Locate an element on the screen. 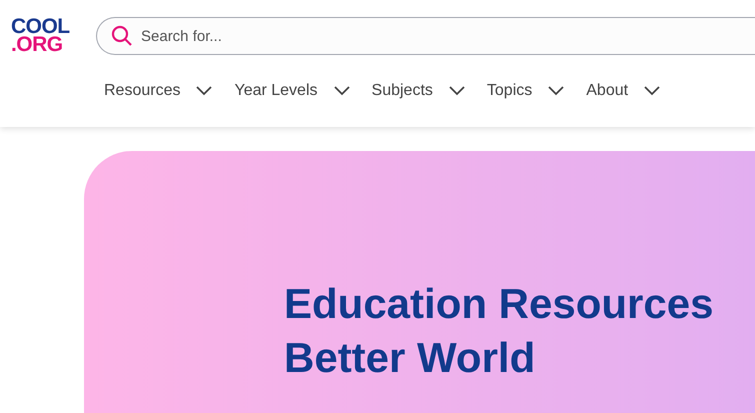 This screenshot has width=755, height=413. nav-menu-item: Year Levels is located at coordinates (292, 91).